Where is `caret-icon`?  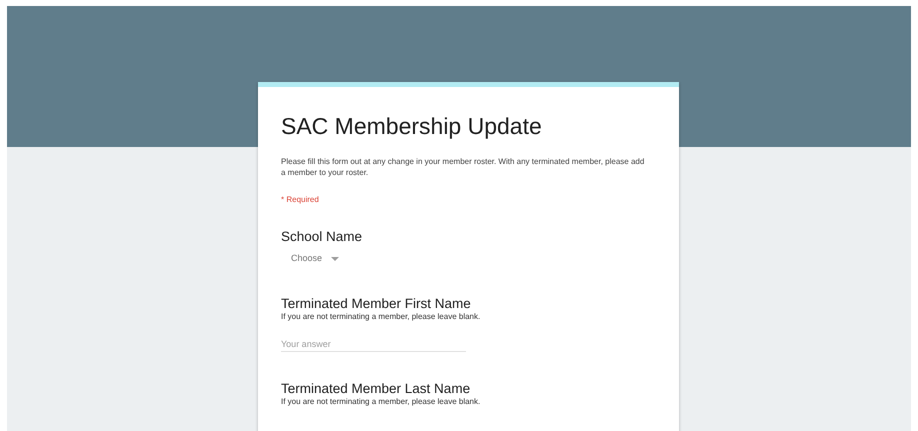
caret-icon is located at coordinates (335, 259).